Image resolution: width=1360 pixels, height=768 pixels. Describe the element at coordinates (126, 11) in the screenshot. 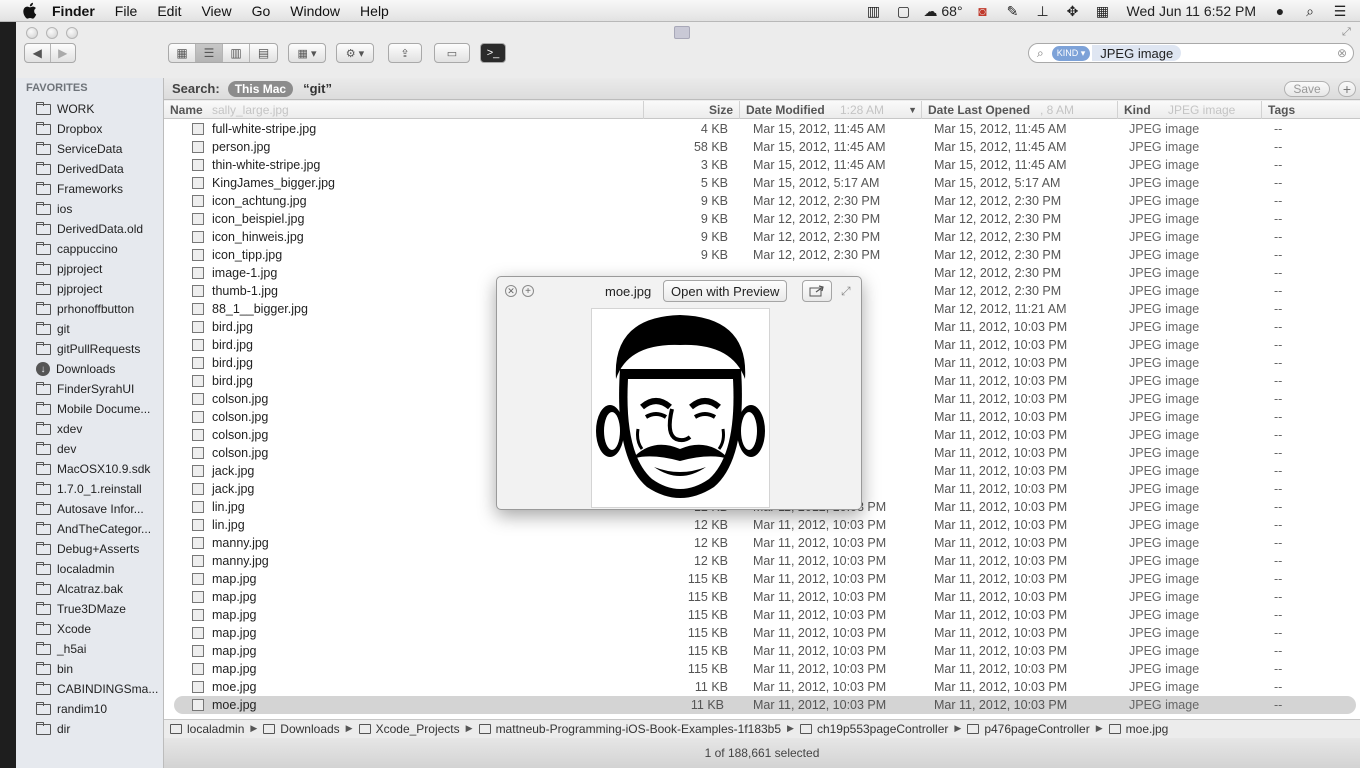

I see `menu-file: File` at that location.